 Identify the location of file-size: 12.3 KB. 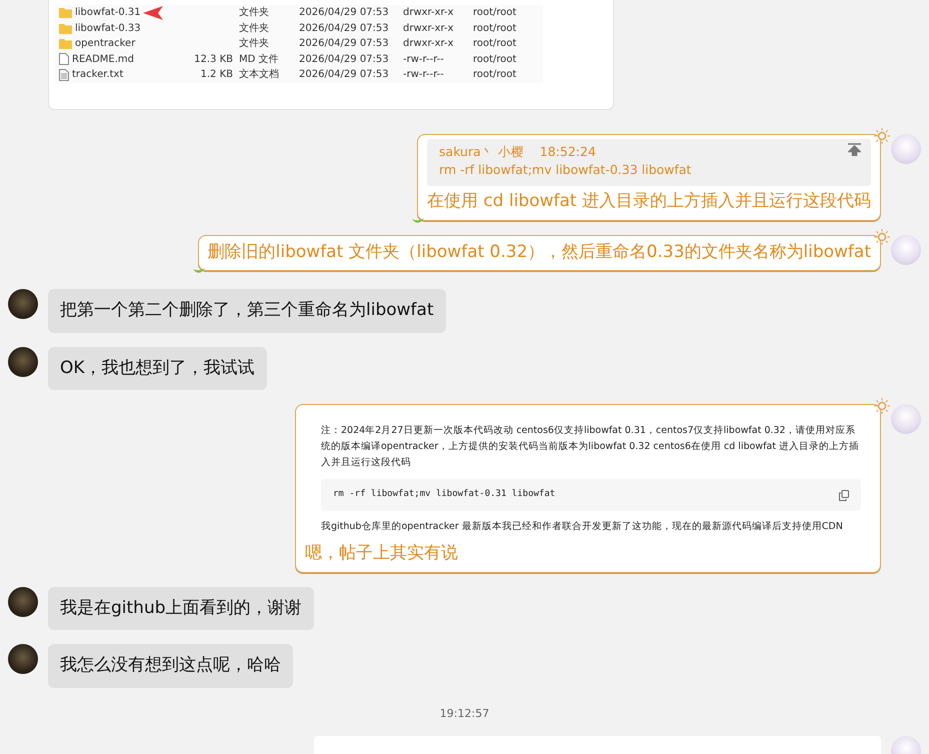
(213, 59).